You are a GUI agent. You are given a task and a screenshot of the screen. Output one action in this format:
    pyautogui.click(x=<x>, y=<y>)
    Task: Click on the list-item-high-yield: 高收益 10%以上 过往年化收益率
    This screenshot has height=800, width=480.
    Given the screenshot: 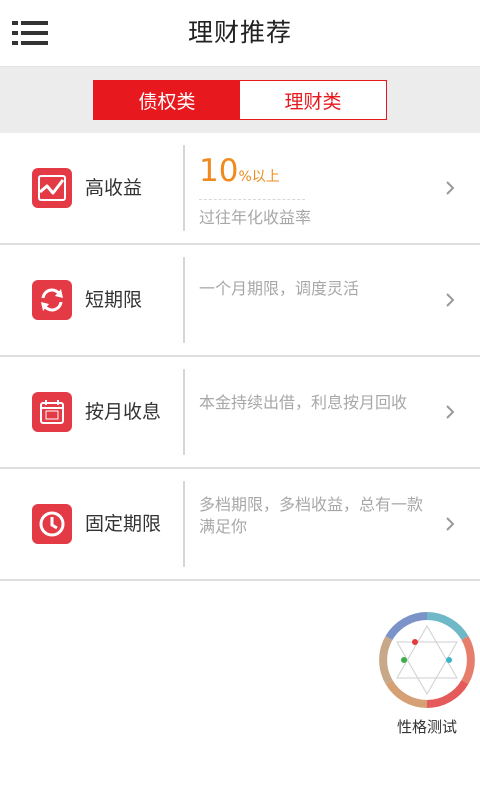 What is the action you would take?
    pyautogui.click(x=240, y=189)
    